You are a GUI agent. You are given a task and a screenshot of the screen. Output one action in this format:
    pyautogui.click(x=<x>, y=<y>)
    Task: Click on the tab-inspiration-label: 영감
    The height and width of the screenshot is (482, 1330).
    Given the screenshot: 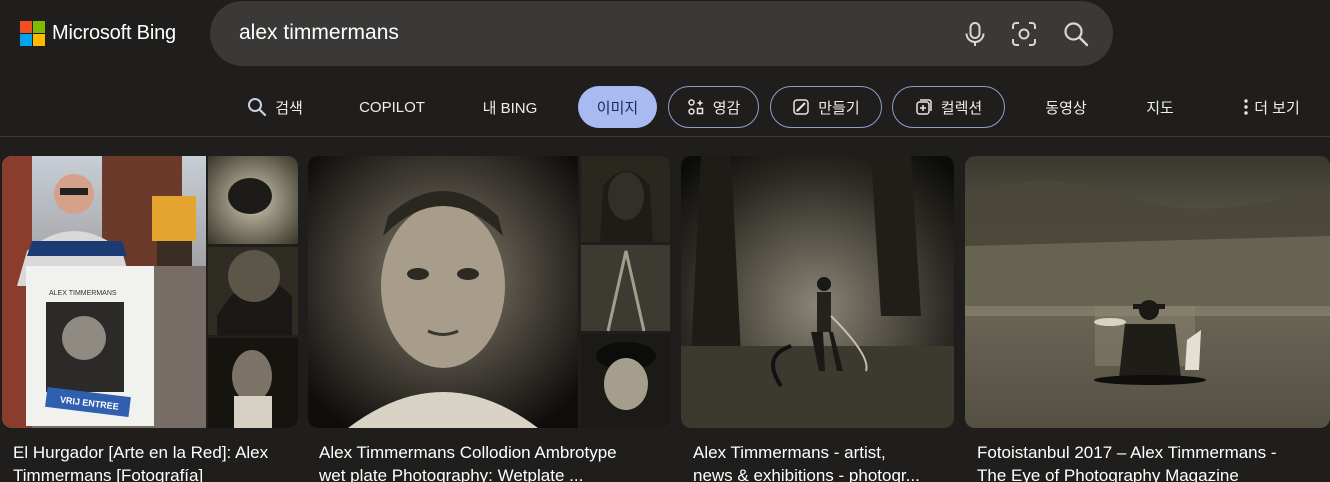 What is the action you would take?
    pyautogui.click(x=726, y=108)
    